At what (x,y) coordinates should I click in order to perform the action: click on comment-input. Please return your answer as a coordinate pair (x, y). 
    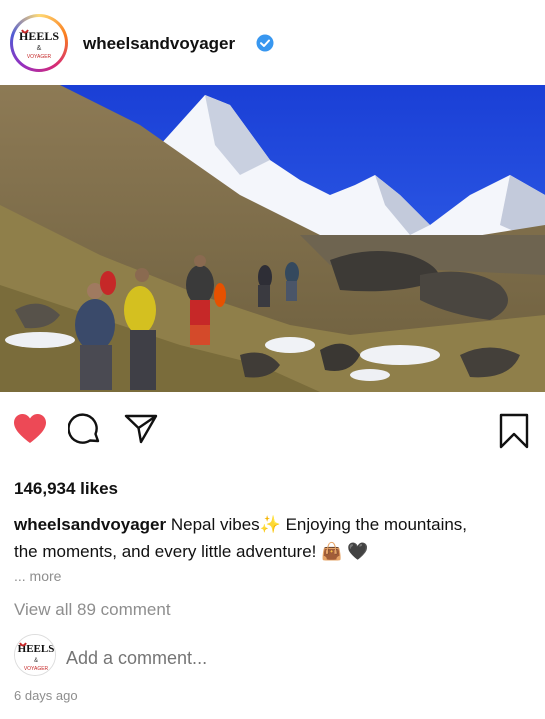
    Looking at the image, I should click on (296, 658).